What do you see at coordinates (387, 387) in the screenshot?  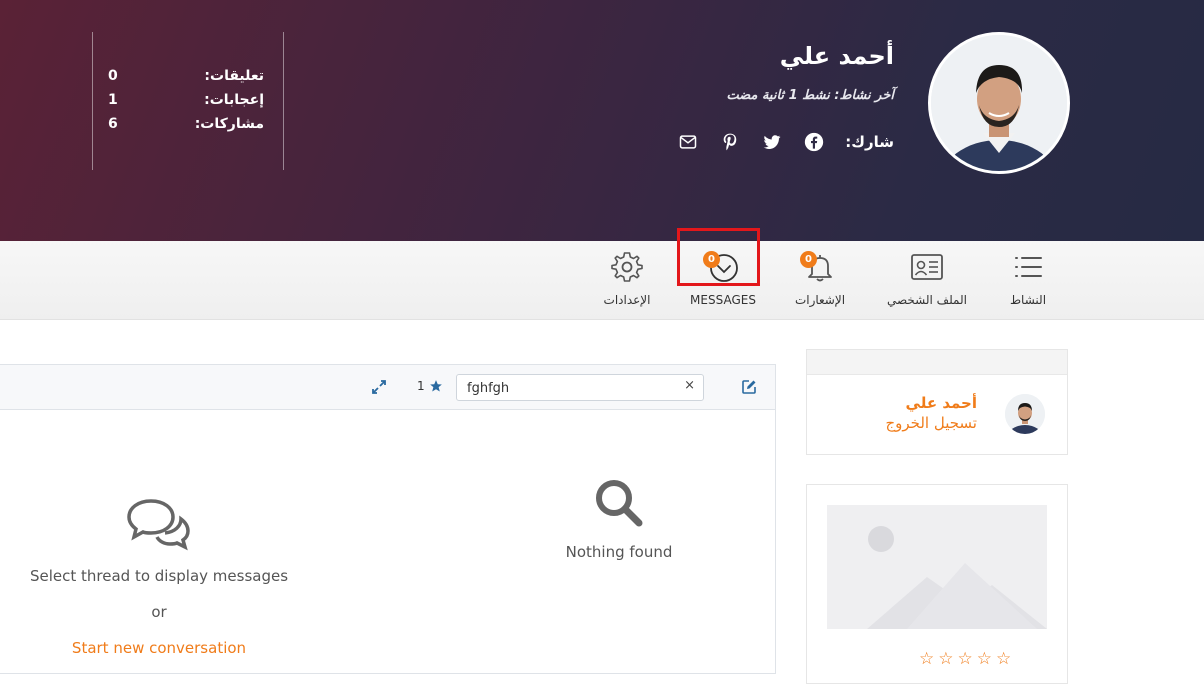 I see `messages-toolbar: 1 ×` at bounding box center [387, 387].